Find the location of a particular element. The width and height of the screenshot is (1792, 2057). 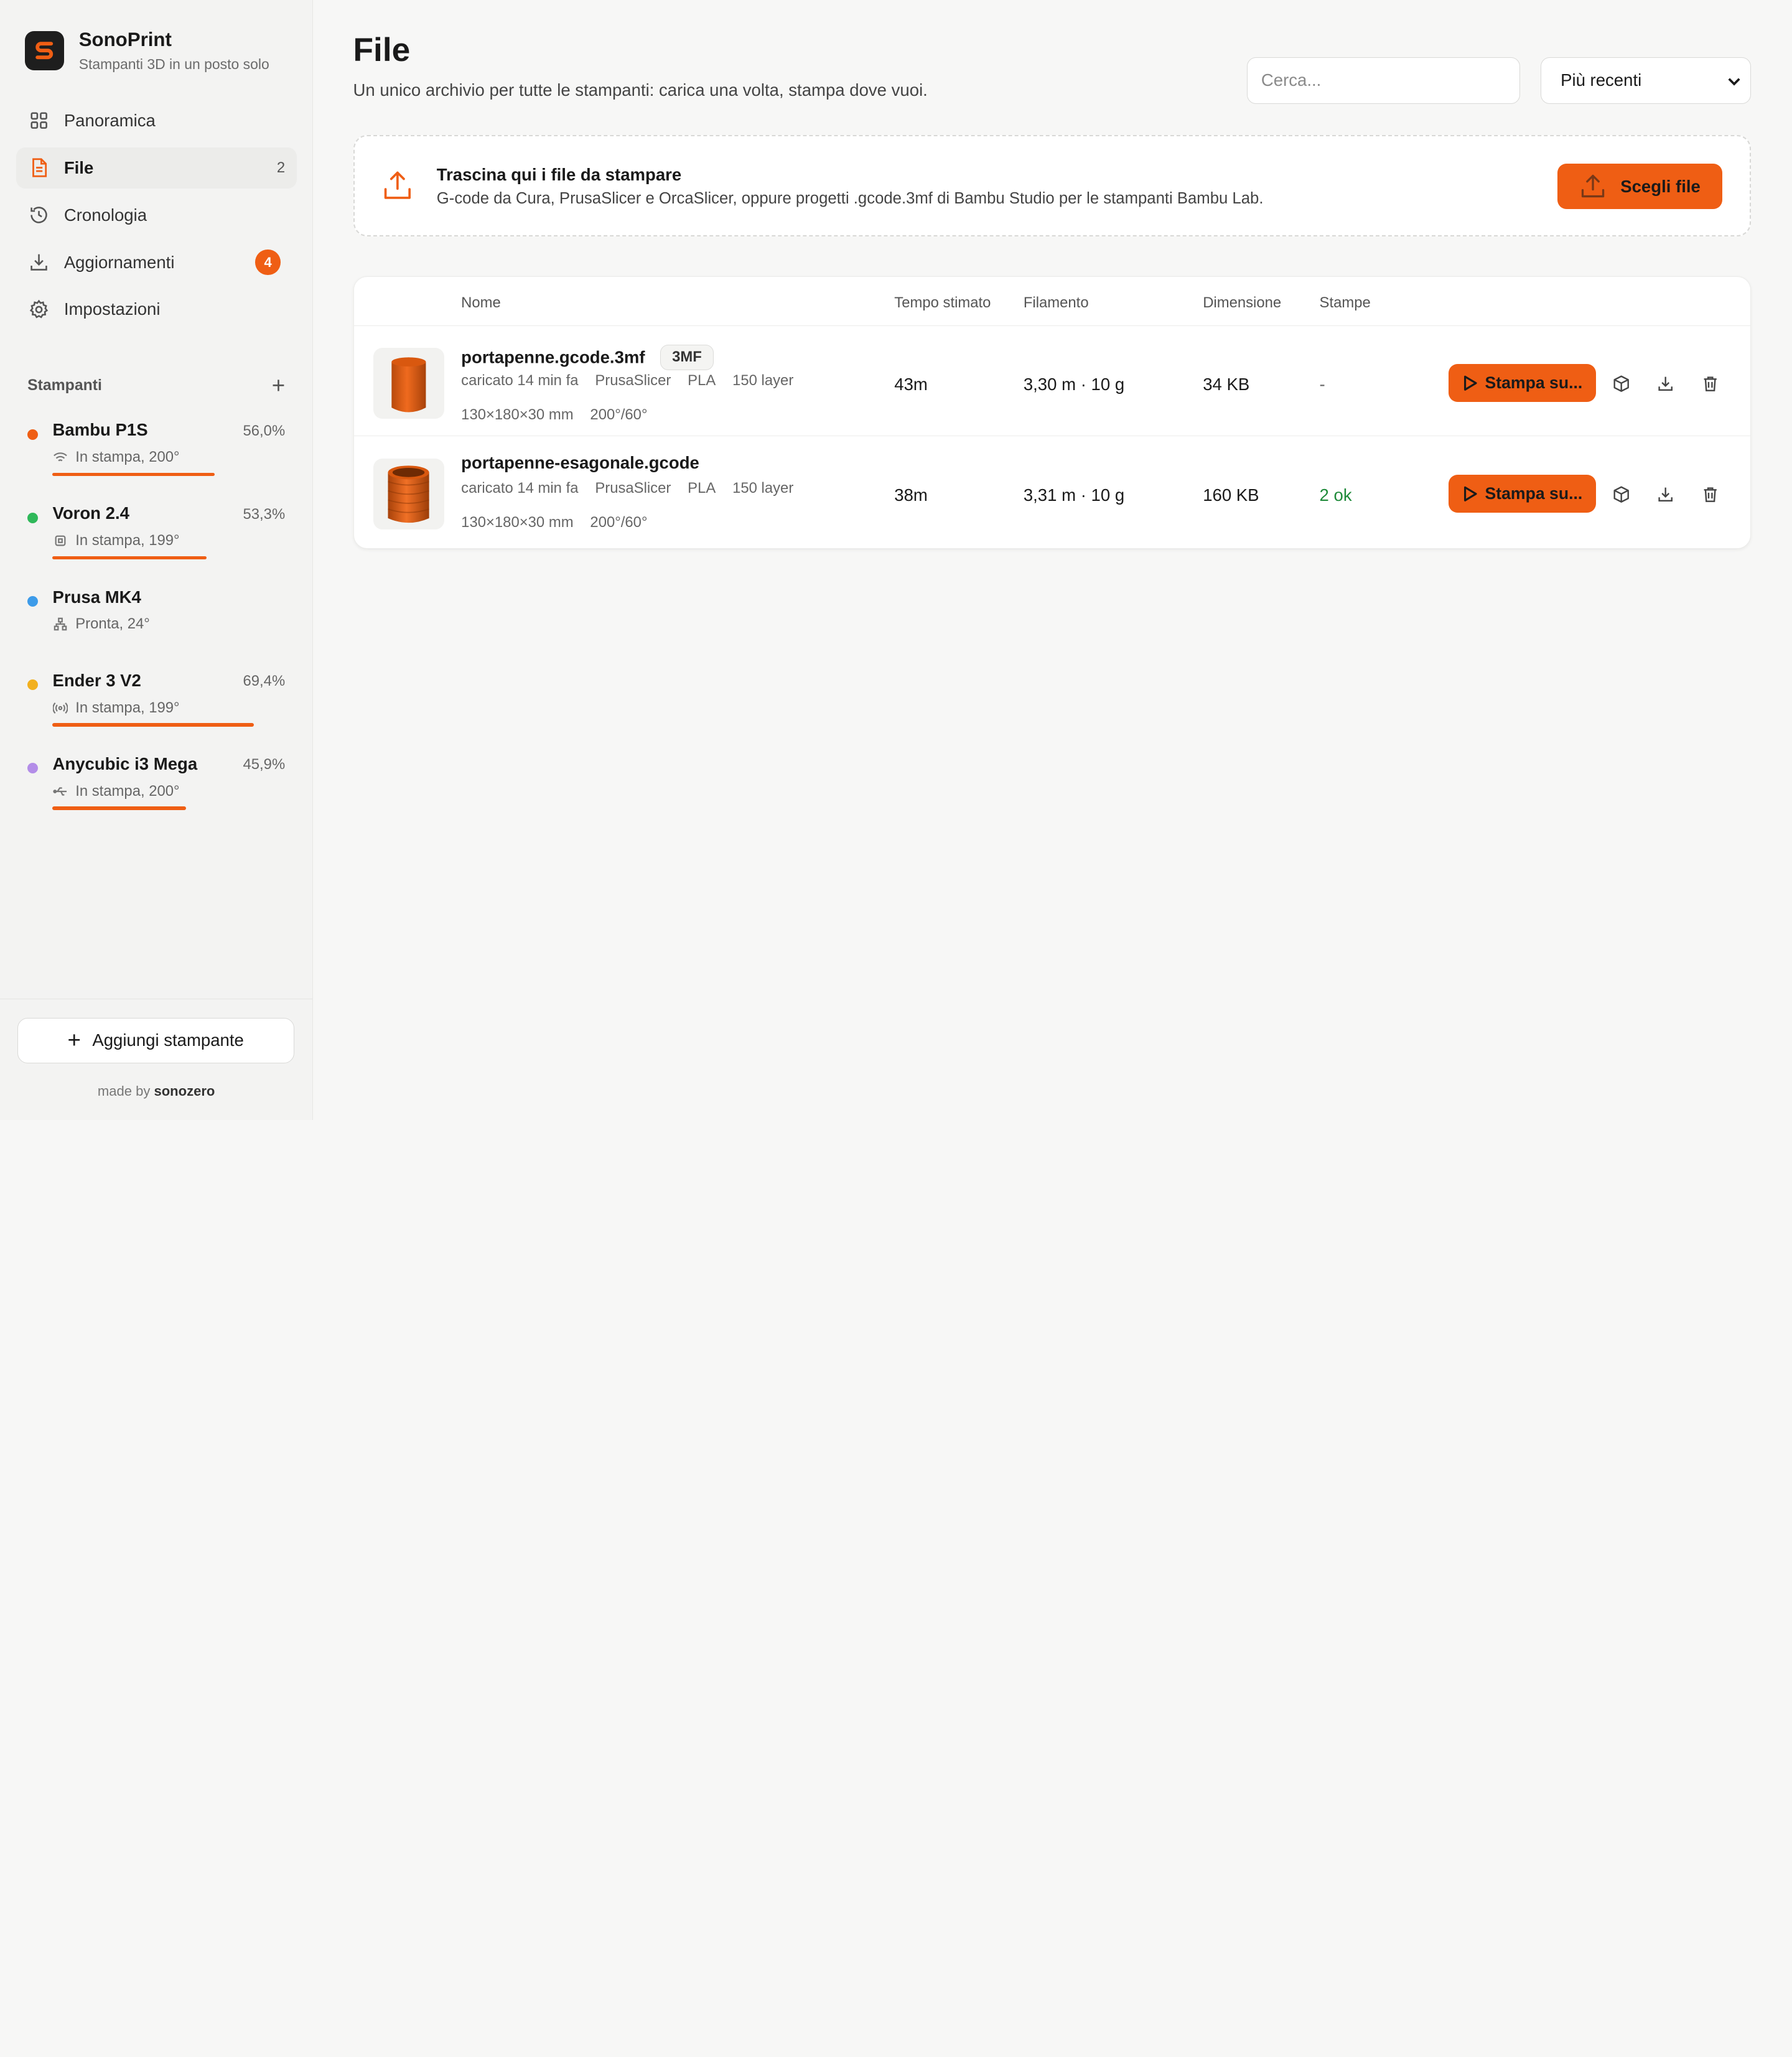

updates-badge: 4 is located at coordinates (268, 262).